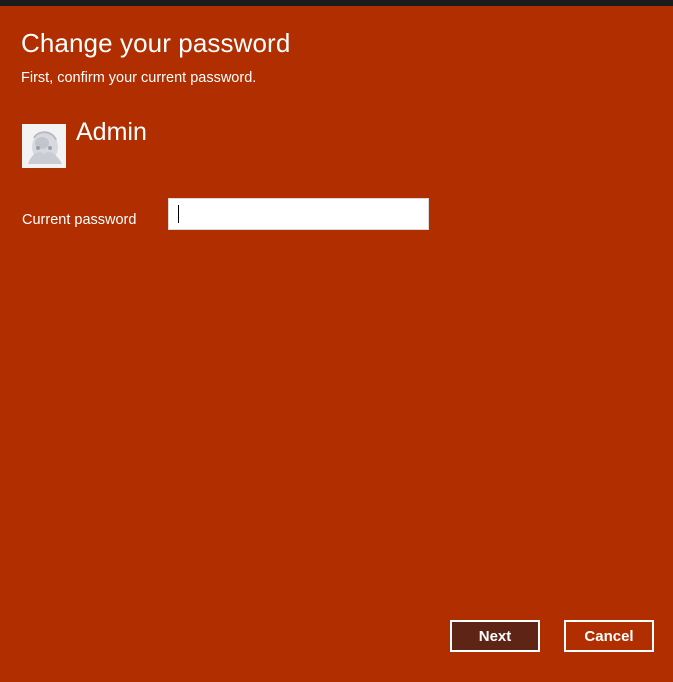 The image size is (673, 682). I want to click on next-button: Next, so click(495, 636).